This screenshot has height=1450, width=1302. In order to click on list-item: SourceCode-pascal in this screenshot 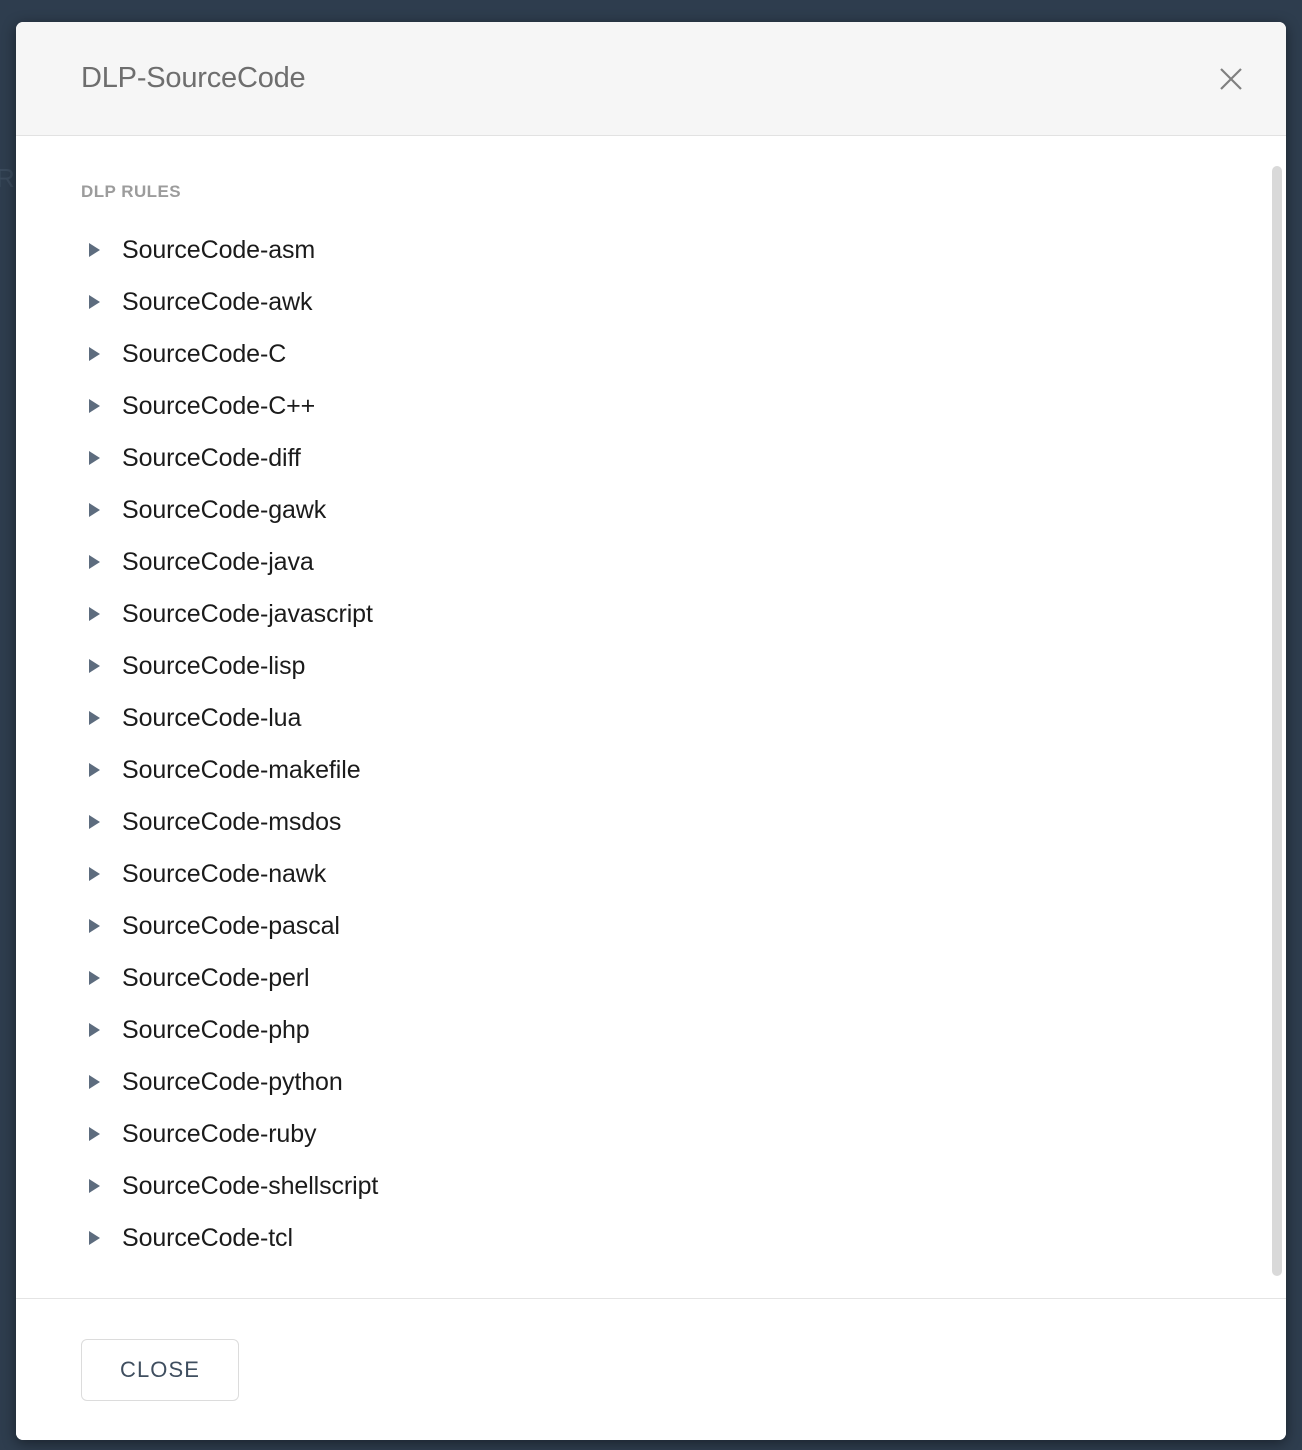, I will do `click(651, 926)`.